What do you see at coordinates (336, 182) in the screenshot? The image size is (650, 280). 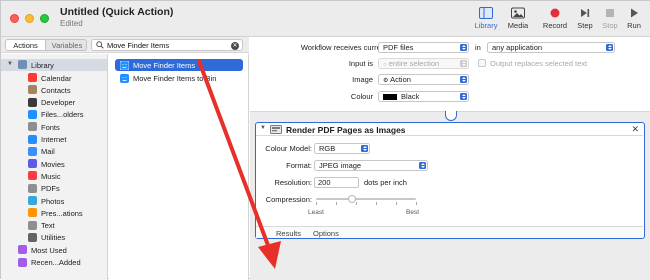 I see `resolution-input: 200` at bounding box center [336, 182].